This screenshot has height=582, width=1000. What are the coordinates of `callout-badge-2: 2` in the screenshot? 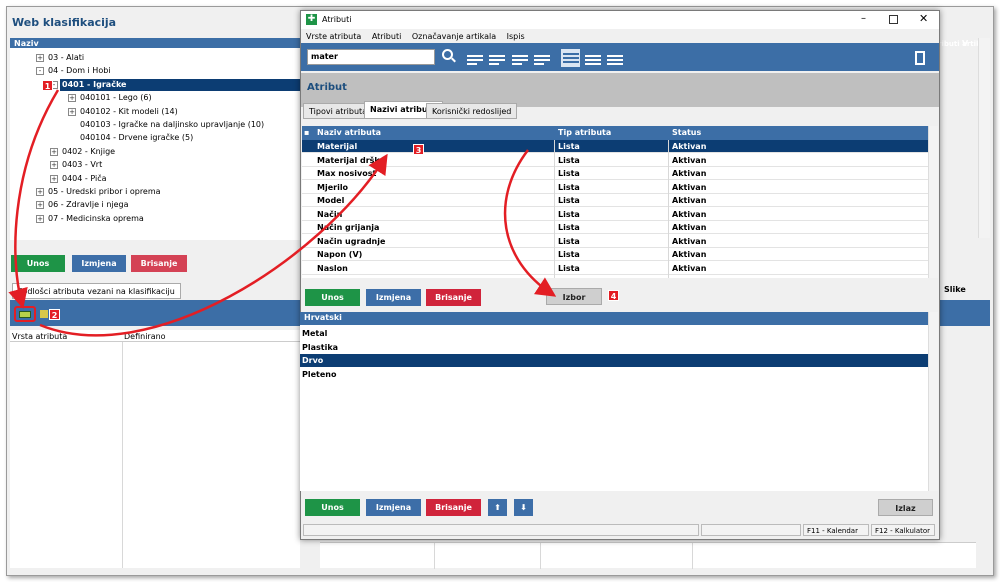 It's located at (54, 314).